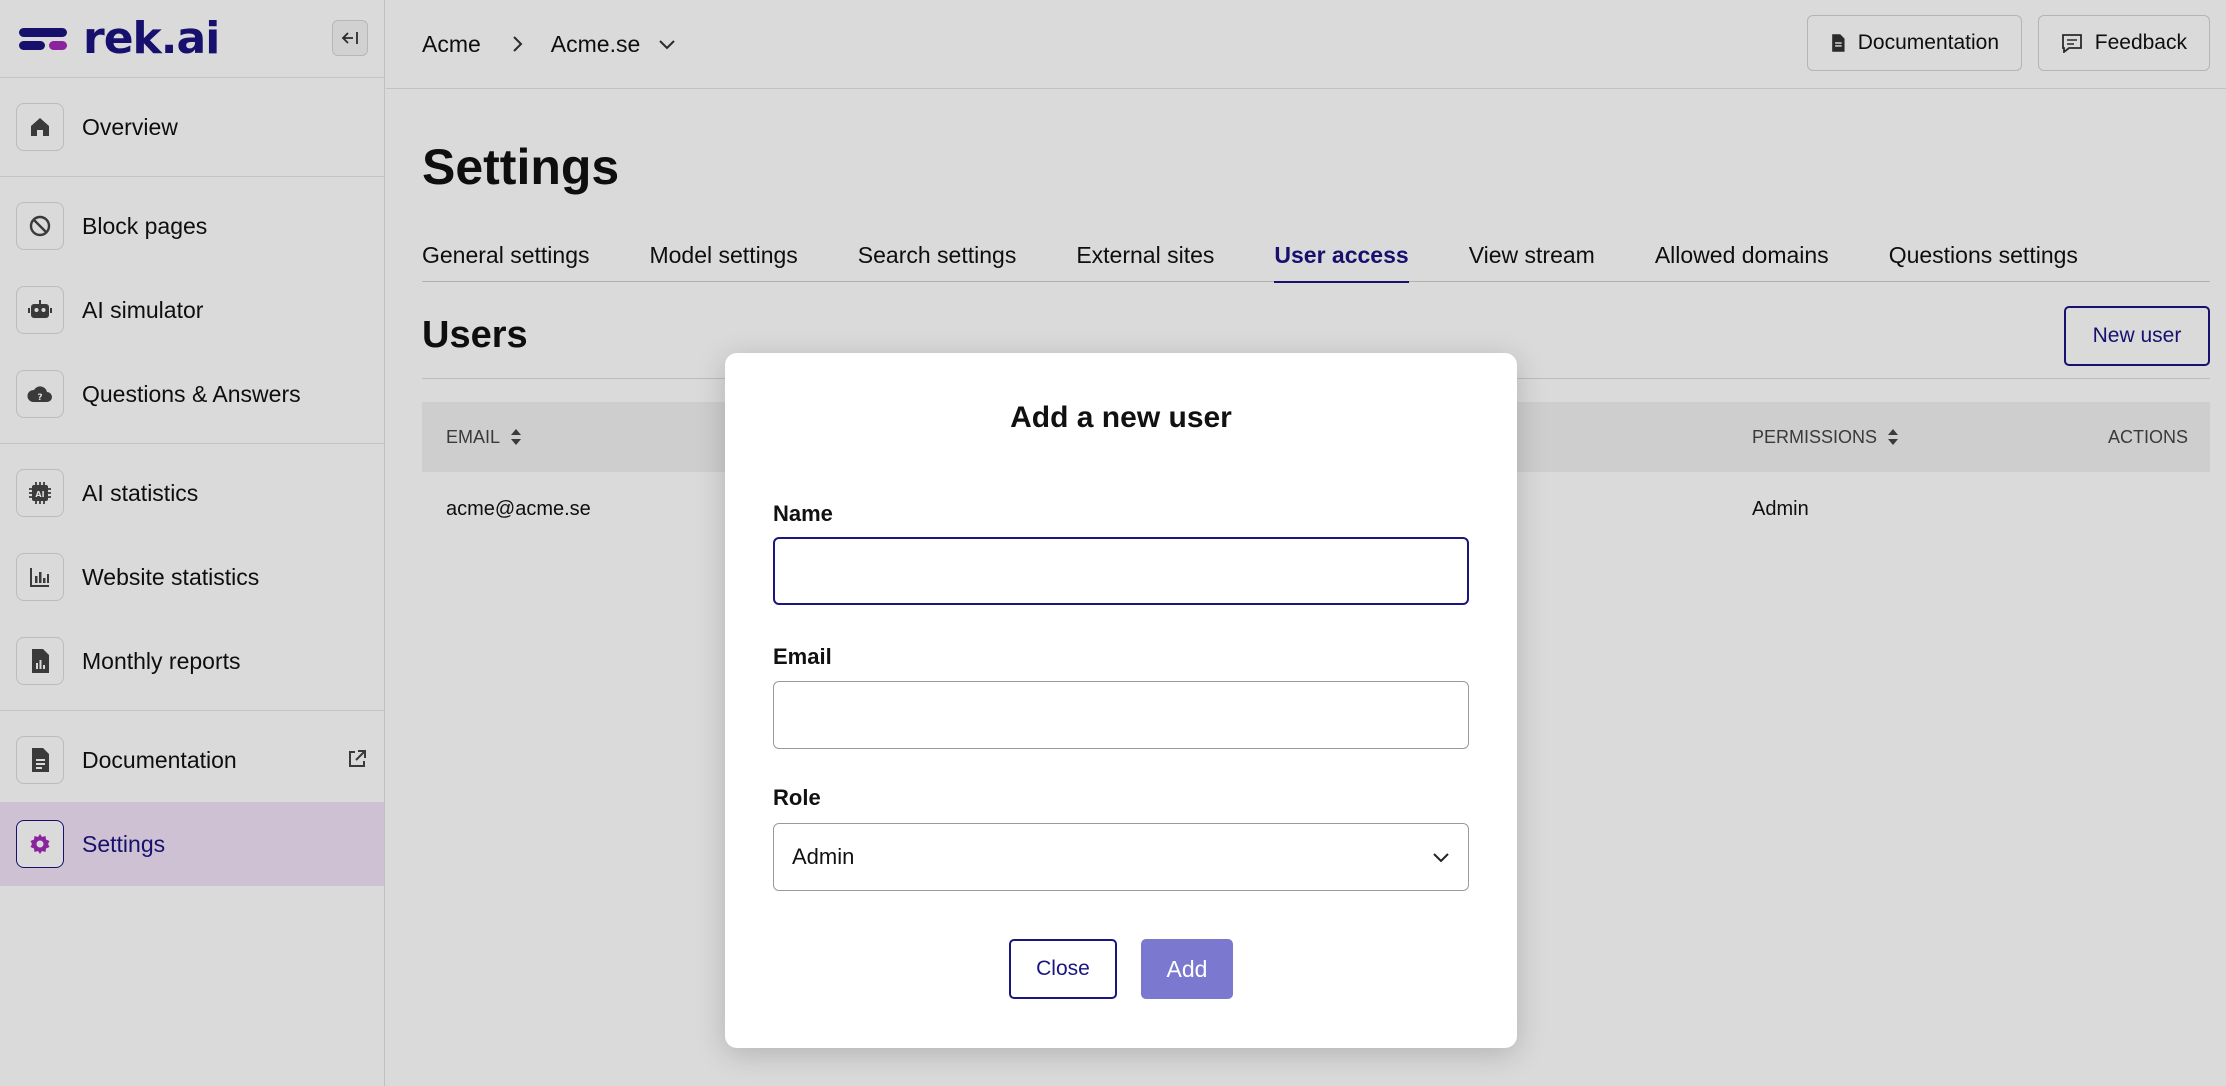  What do you see at coordinates (1121, 417) in the screenshot?
I see `modal-title: Add a new user` at bounding box center [1121, 417].